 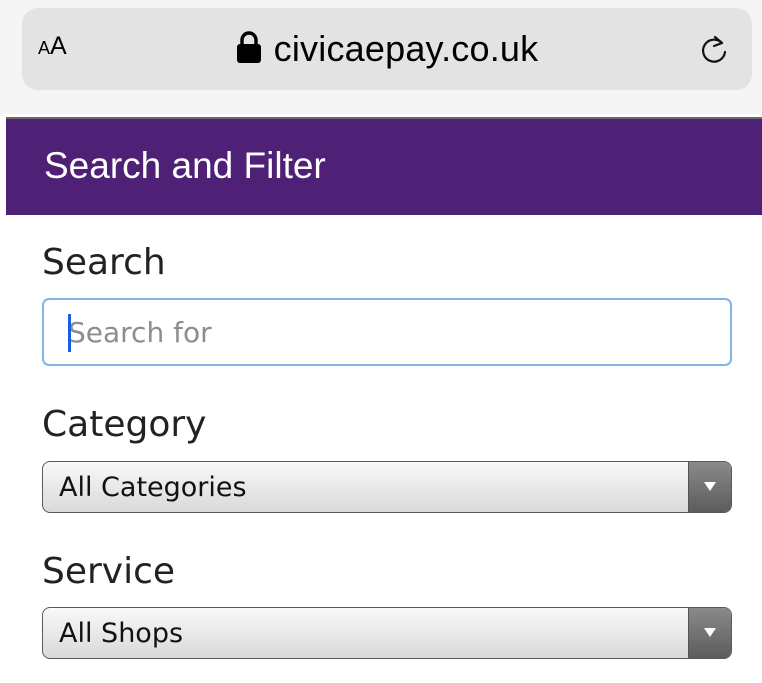 I want to click on text-caret, so click(x=69, y=333).